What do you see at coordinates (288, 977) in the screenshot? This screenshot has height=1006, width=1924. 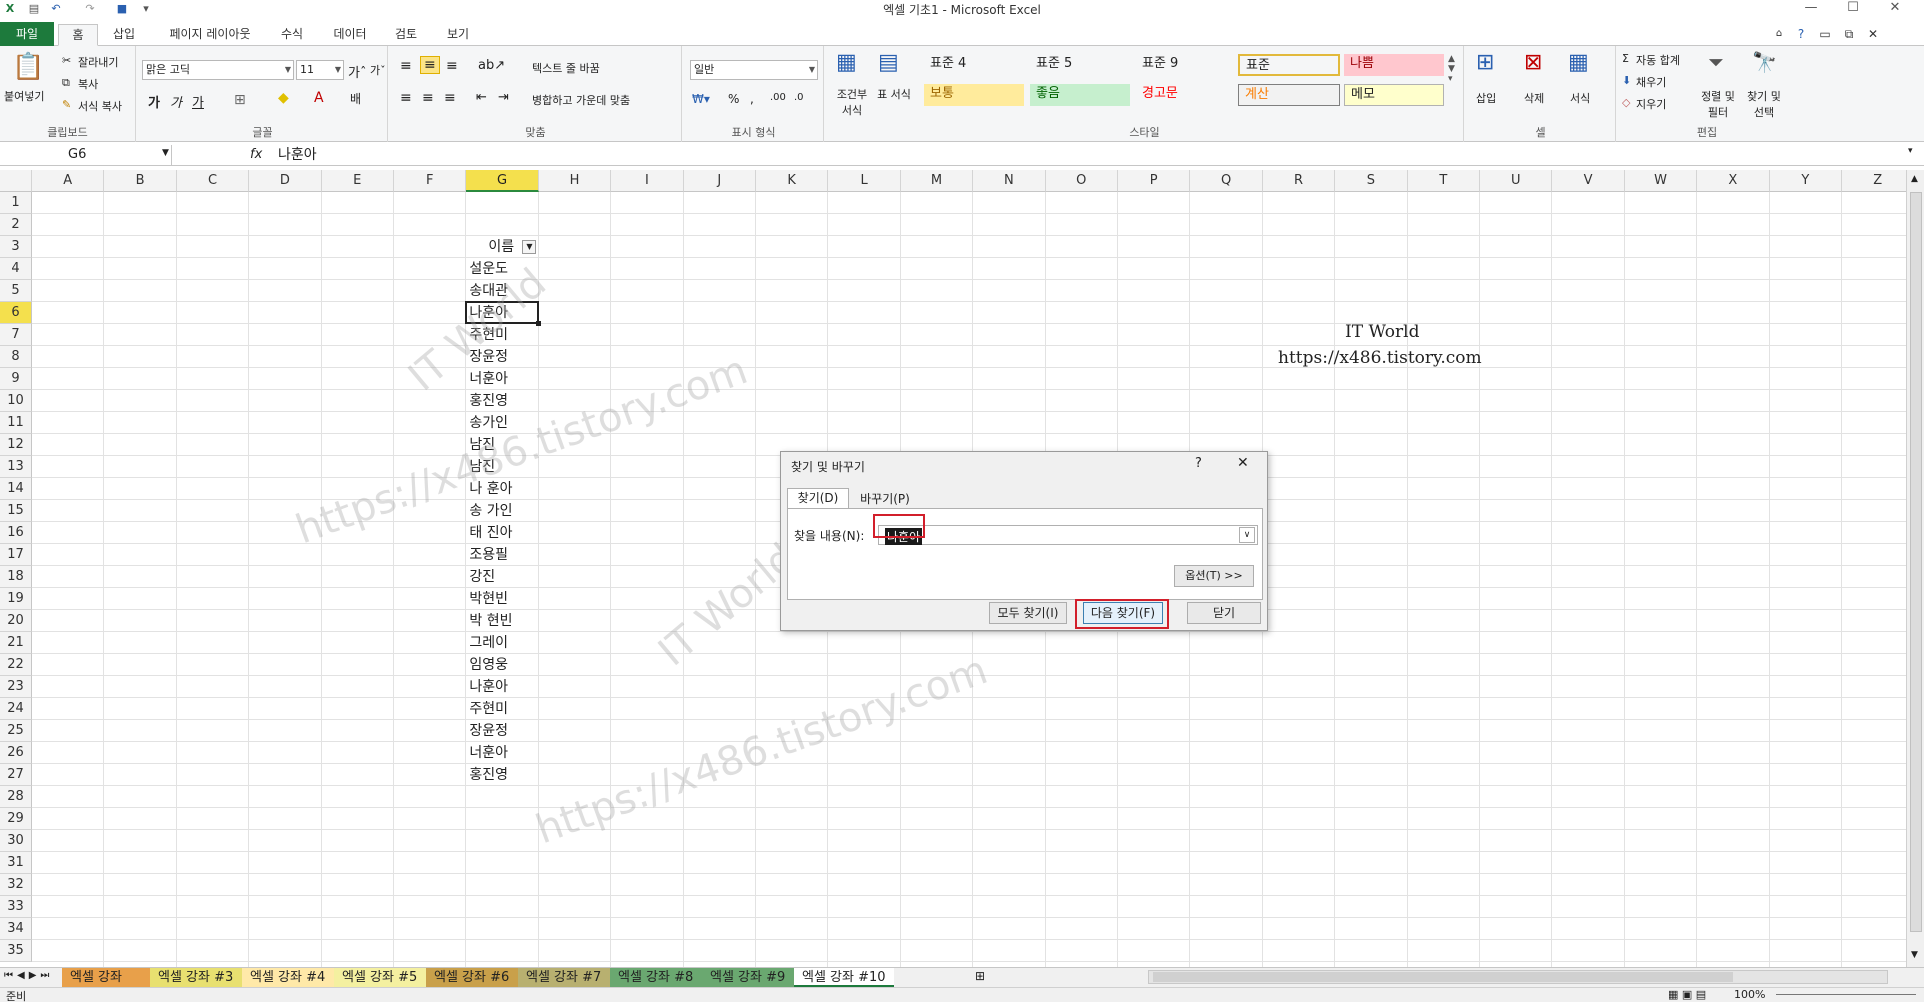 I see `sheet-tab: 엑셀 강좌 #4` at bounding box center [288, 977].